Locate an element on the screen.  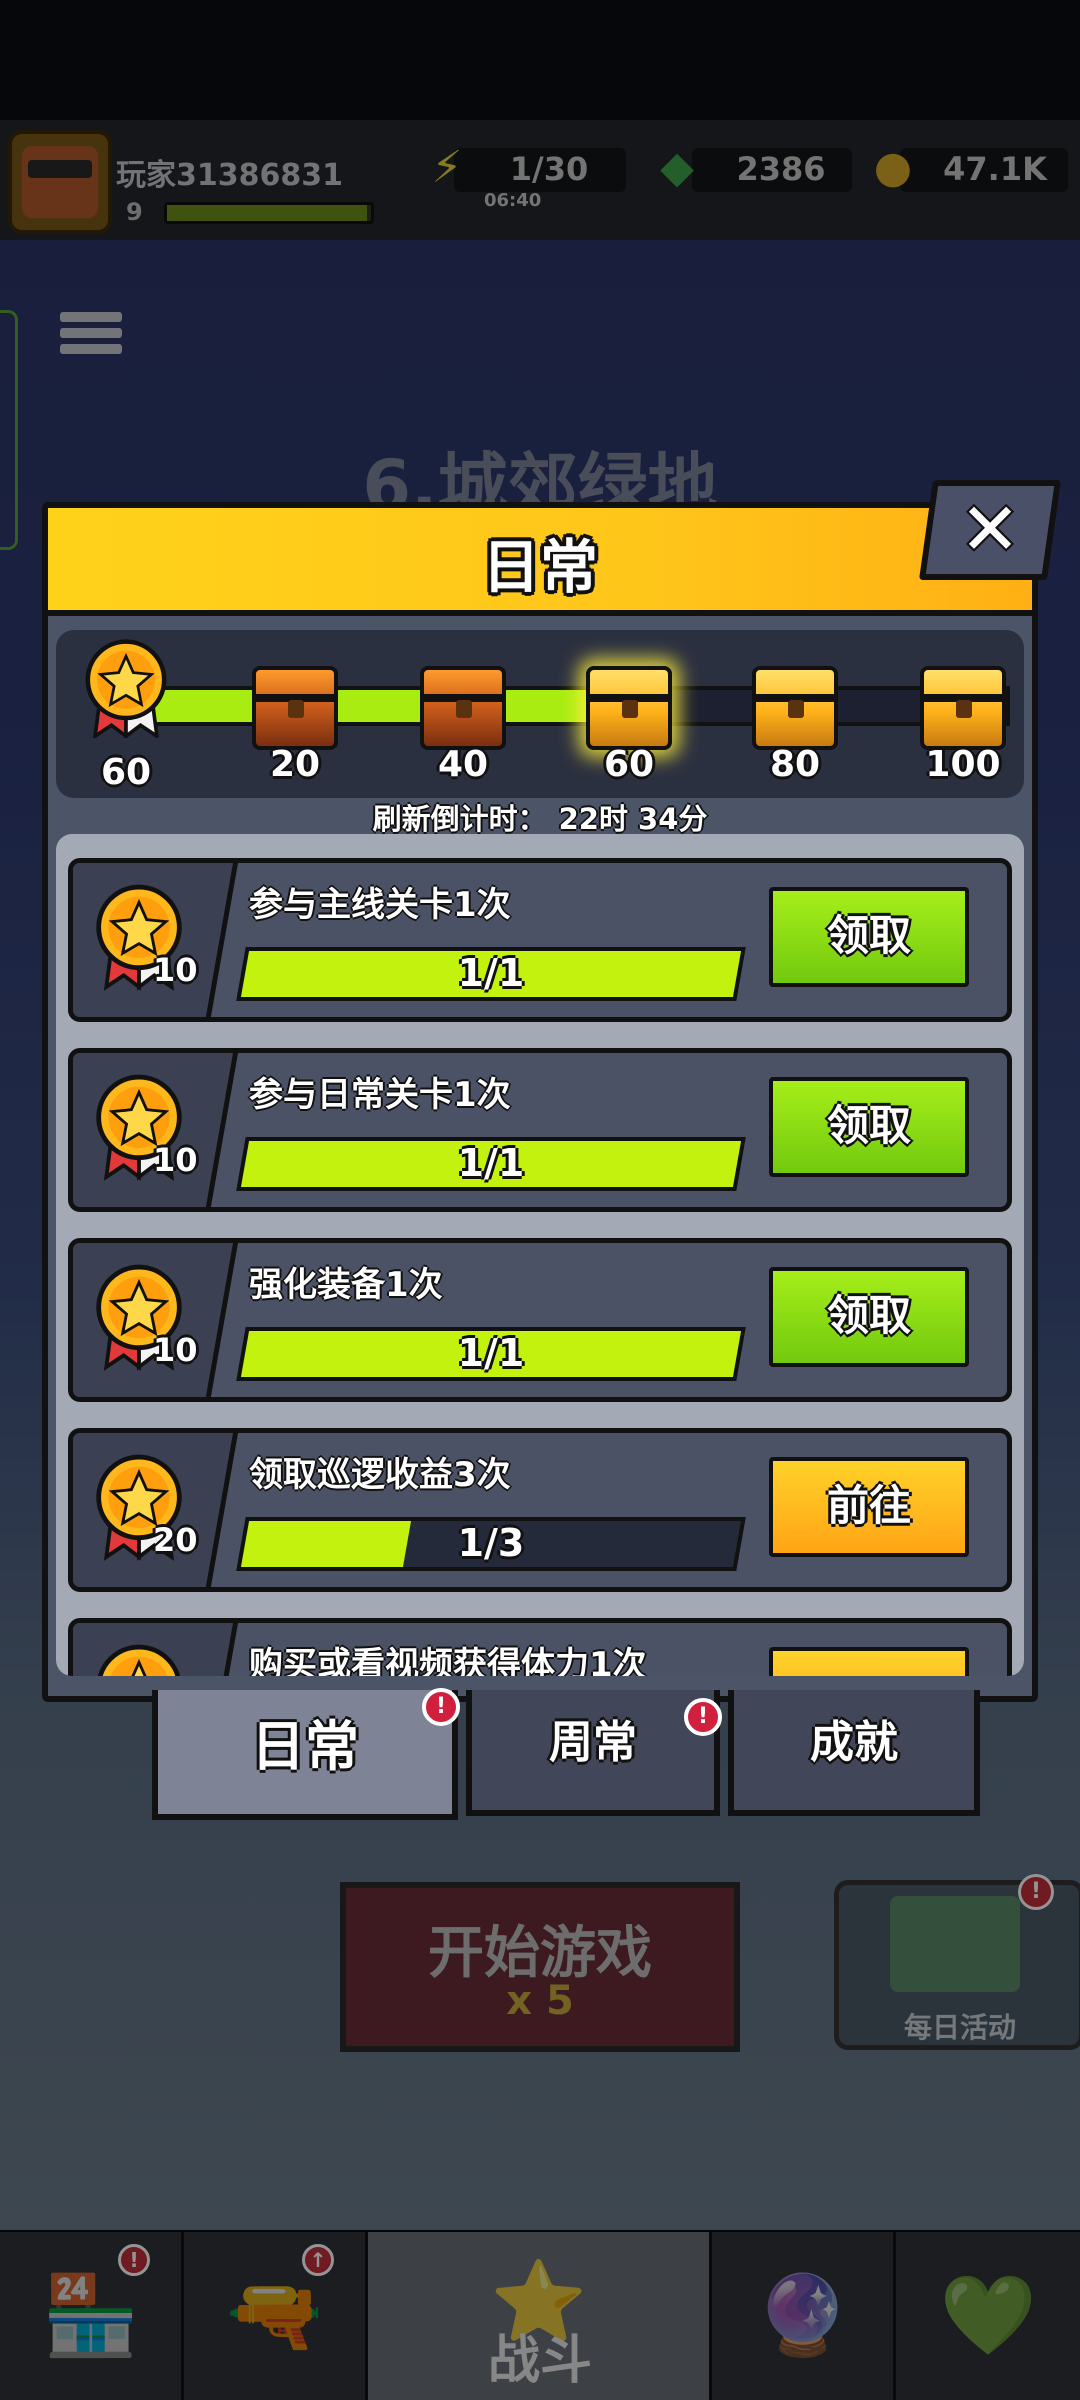
close-icon: ✕ is located at coordinates (990, 529).